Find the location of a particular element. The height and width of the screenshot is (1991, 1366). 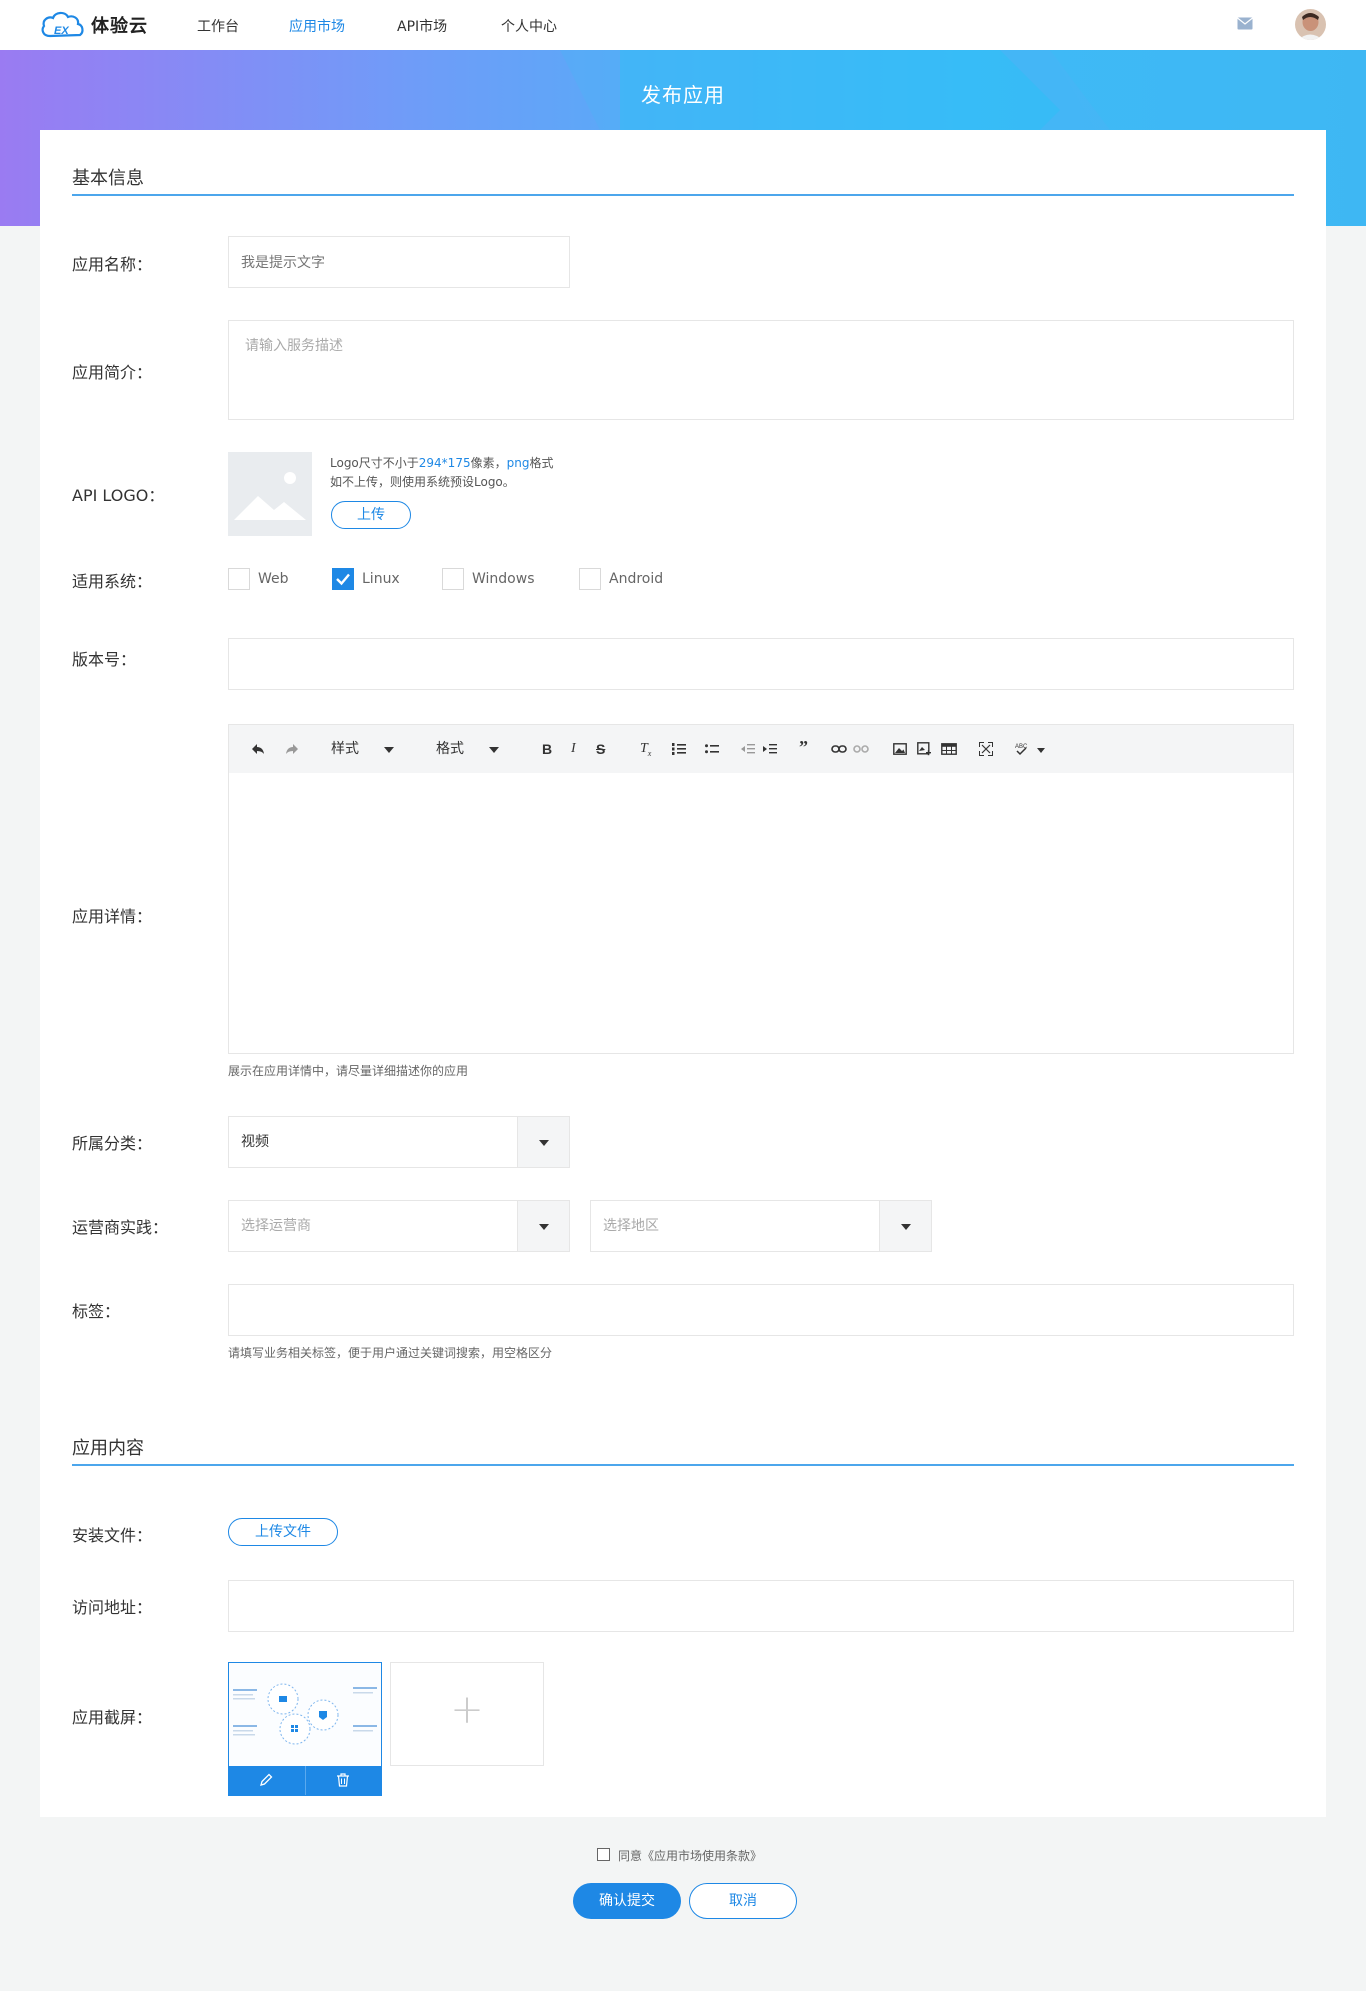

submit-button: 确认提交 is located at coordinates (627, 1901).